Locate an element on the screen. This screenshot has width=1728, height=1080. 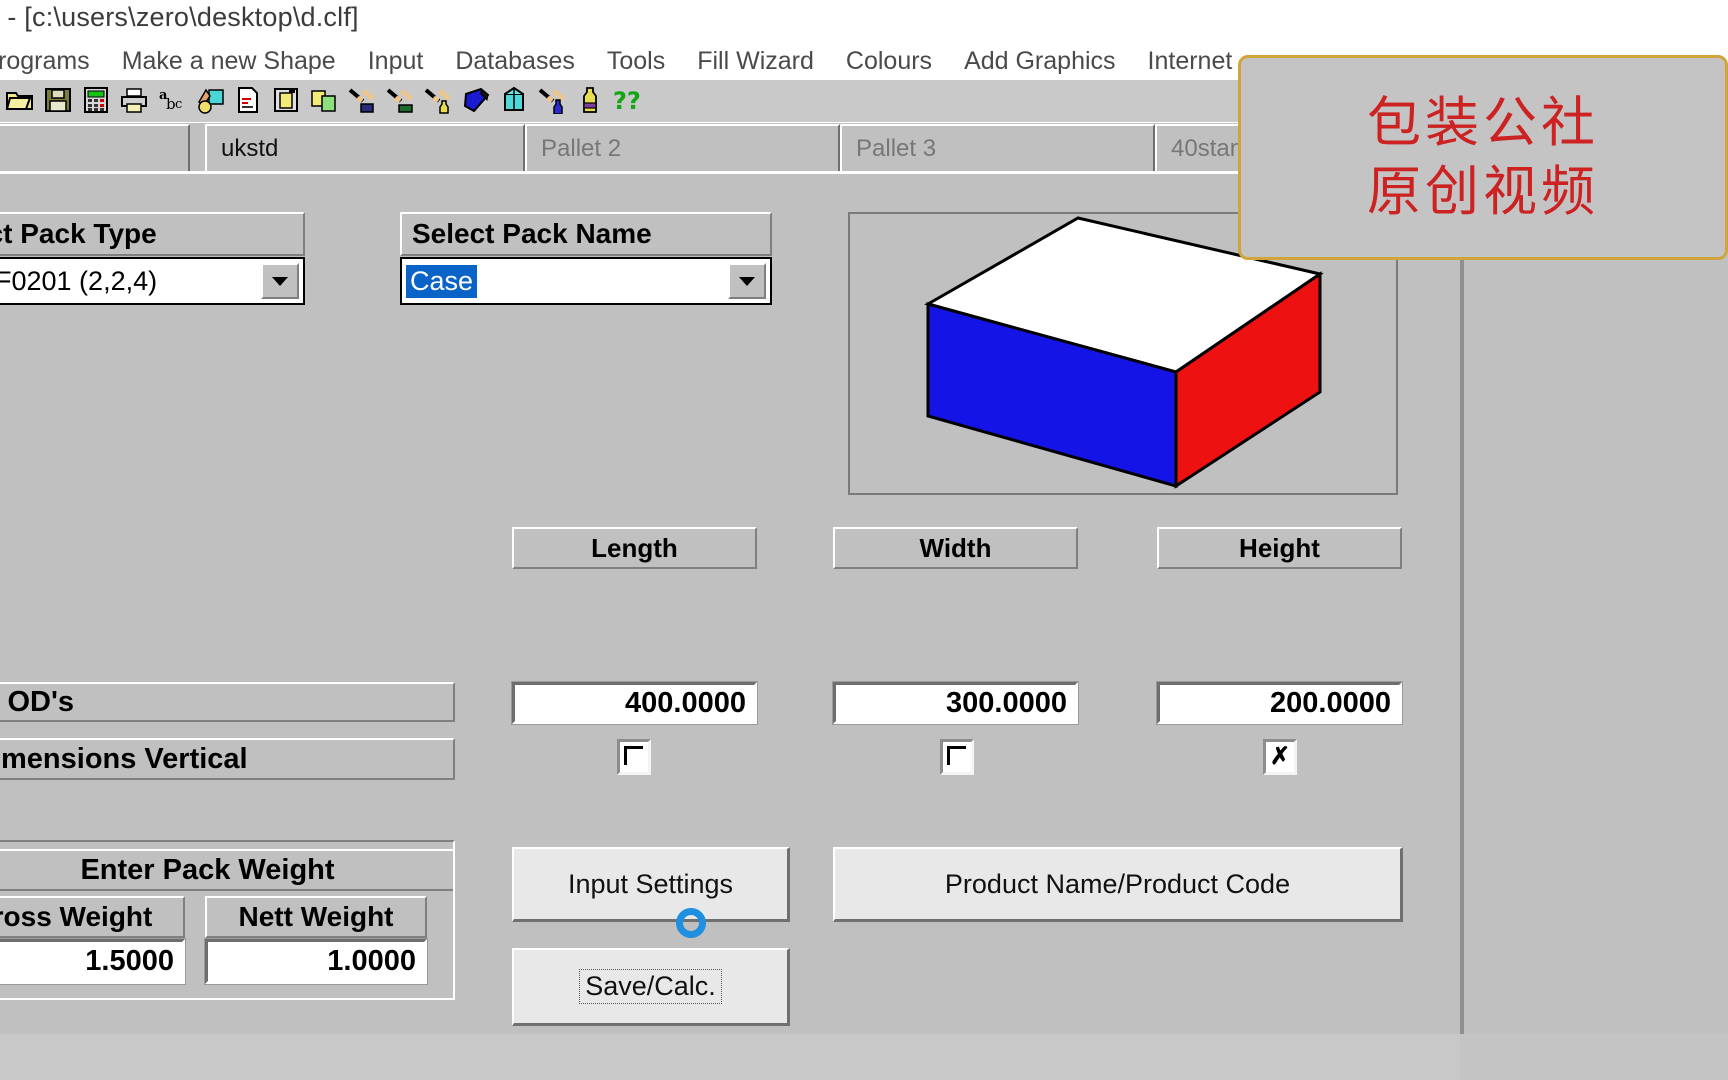
wand-box-button is located at coordinates (362, 100).